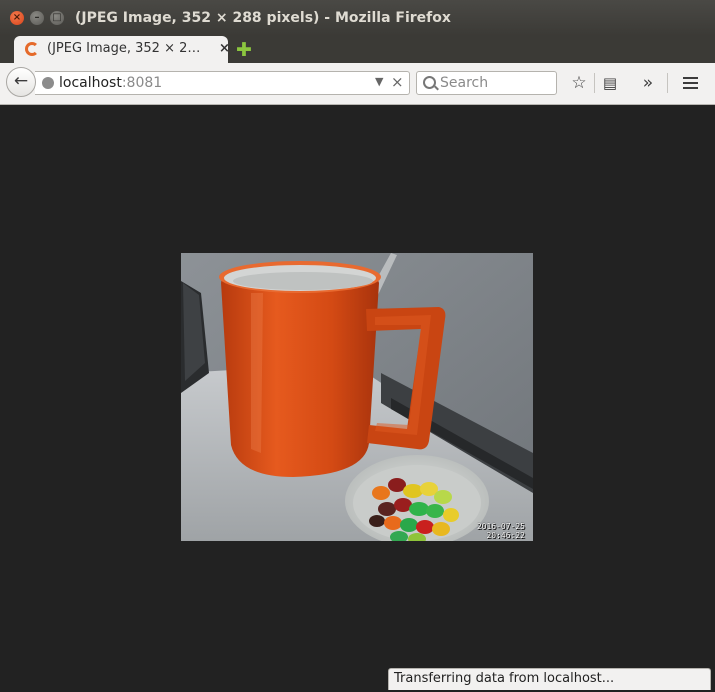  What do you see at coordinates (397, 82) in the screenshot?
I see `url-clear-icon: ×` at bounding box center [397, 82].